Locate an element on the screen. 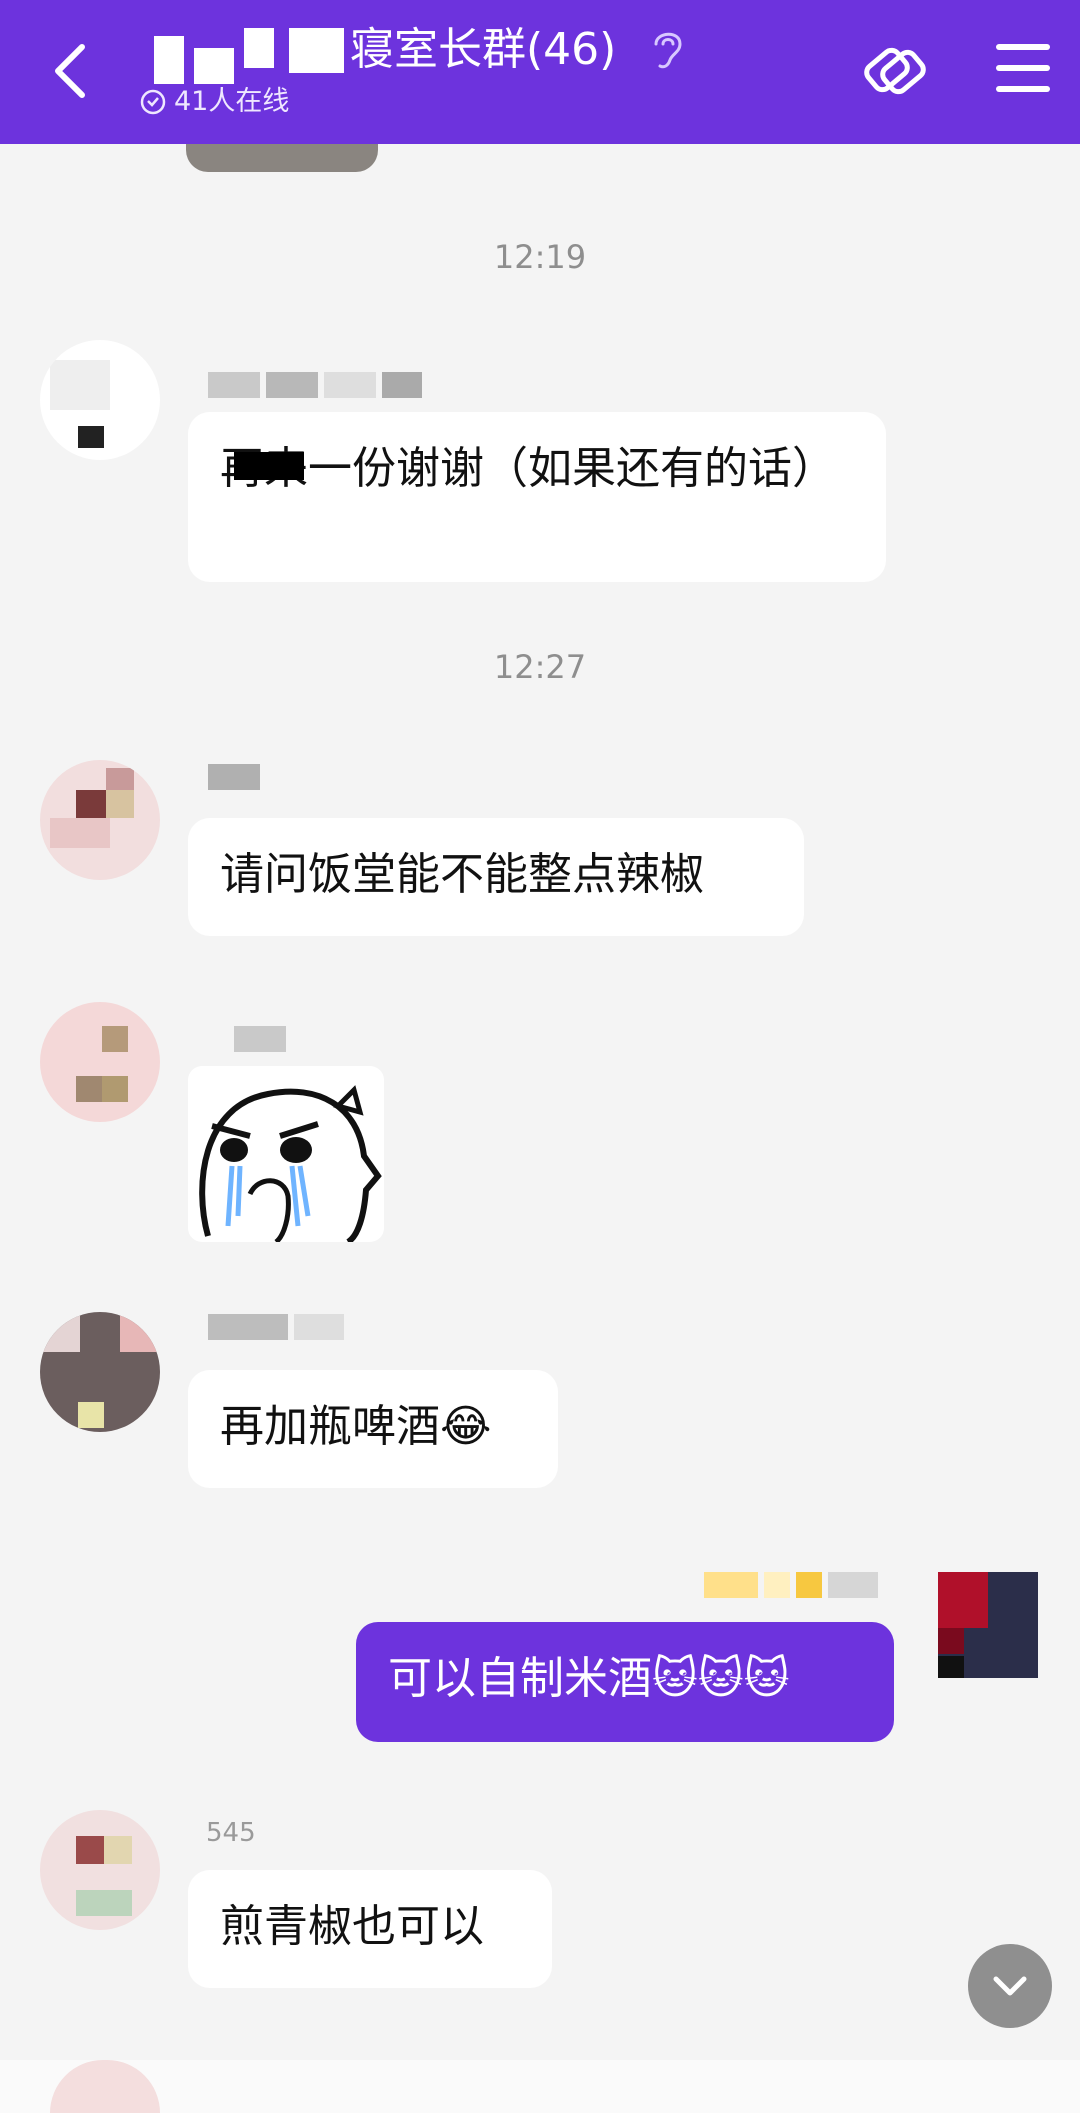  message-text: 可以自制米酒🐱🐱🐱 is located at coordinates (589, 1678).